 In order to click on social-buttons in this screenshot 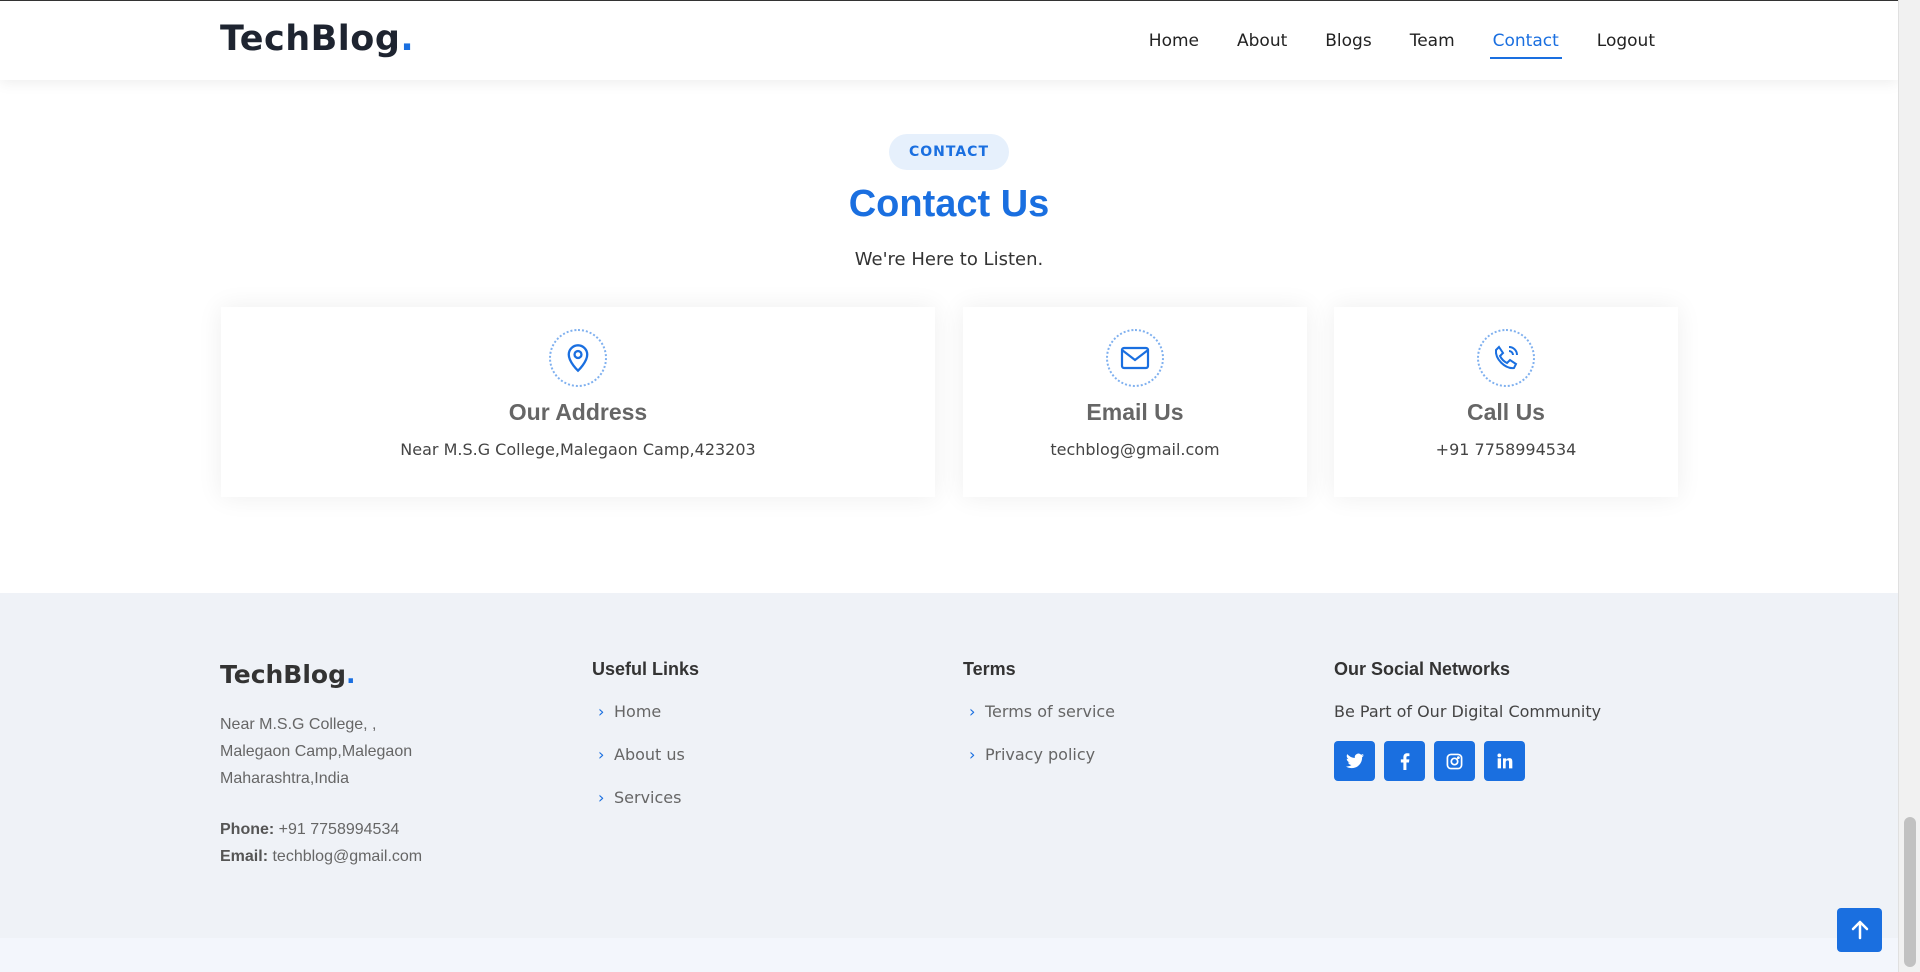, I will do `click(1467, 761)`.